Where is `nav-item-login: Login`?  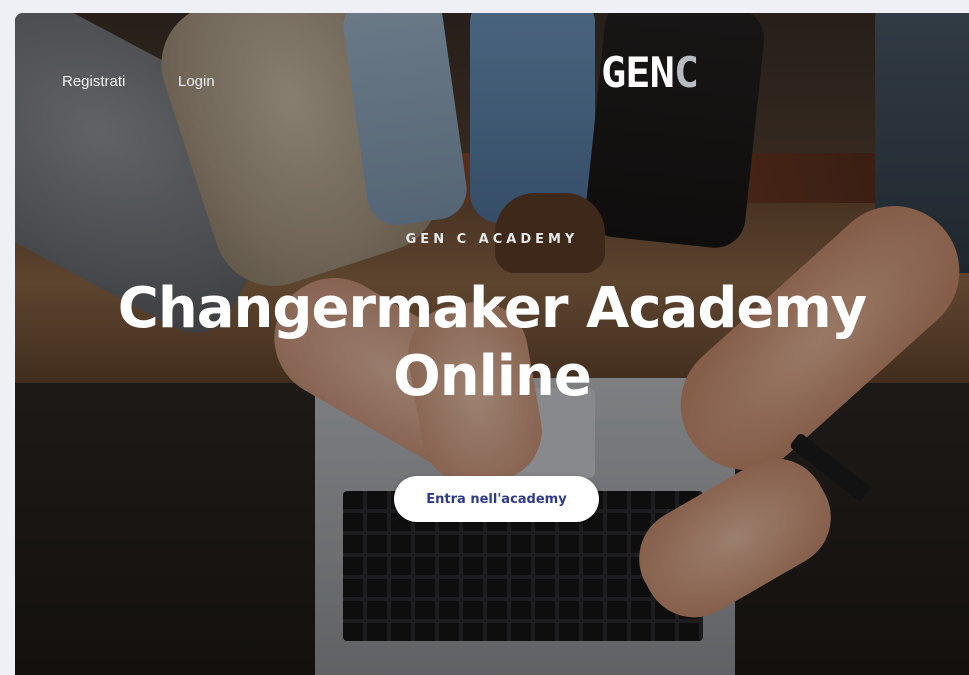
nav-item-login: Login is located at coordinates (196, 81).